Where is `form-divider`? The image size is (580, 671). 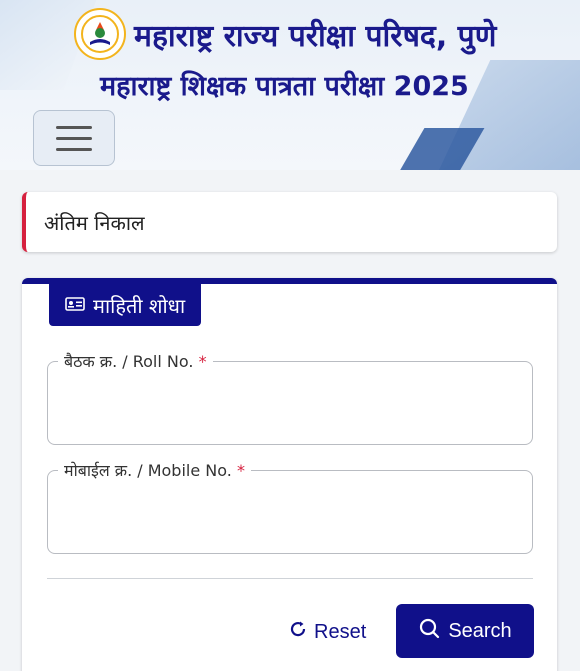
form-divider is located at coordinates (290, 578).